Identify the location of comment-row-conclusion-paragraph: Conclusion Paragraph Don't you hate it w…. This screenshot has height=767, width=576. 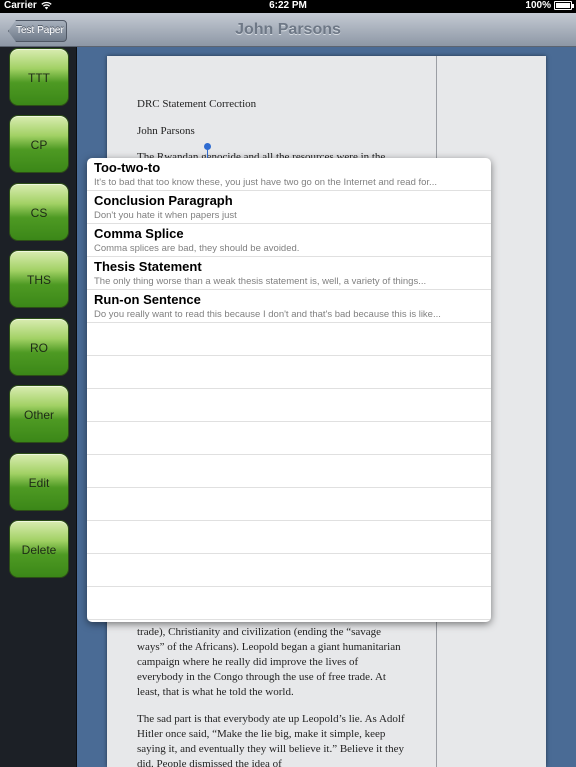
(289, 207).